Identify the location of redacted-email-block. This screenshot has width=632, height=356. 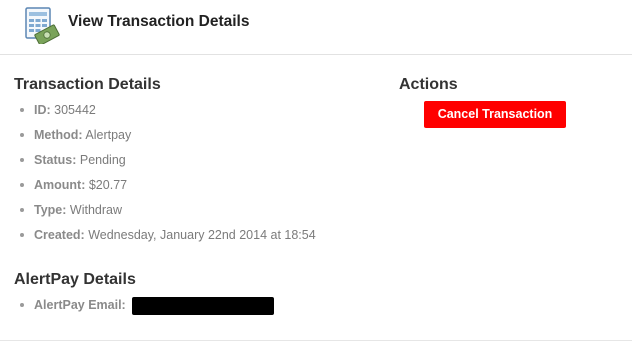
(203, 306).